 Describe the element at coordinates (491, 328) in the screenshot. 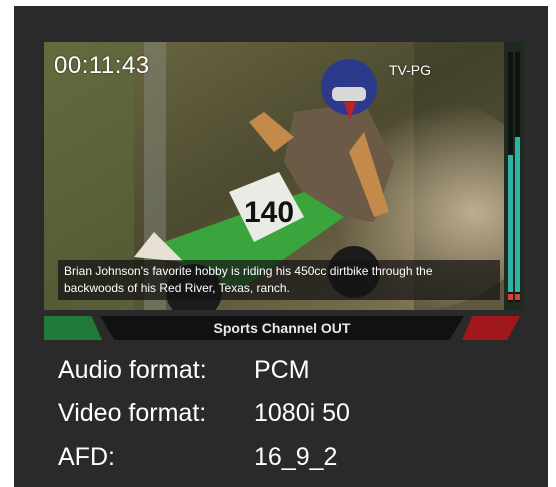

I see `tally-right-indicator` at that location.